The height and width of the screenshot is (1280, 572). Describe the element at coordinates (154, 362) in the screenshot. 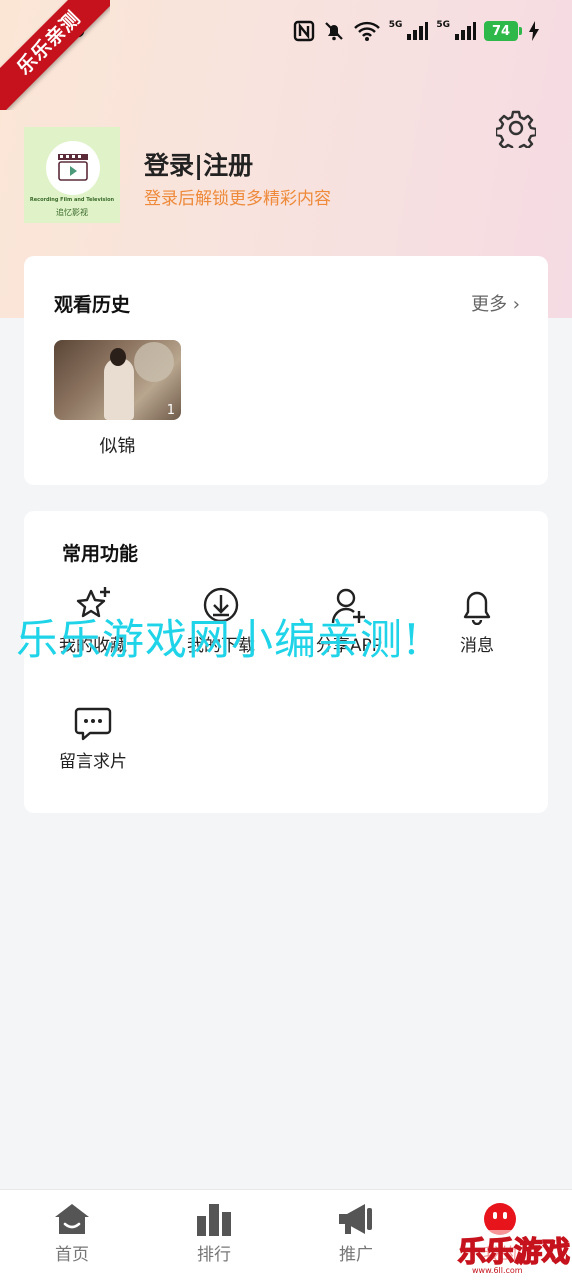

I see `thumb-decor-moon` at that location.